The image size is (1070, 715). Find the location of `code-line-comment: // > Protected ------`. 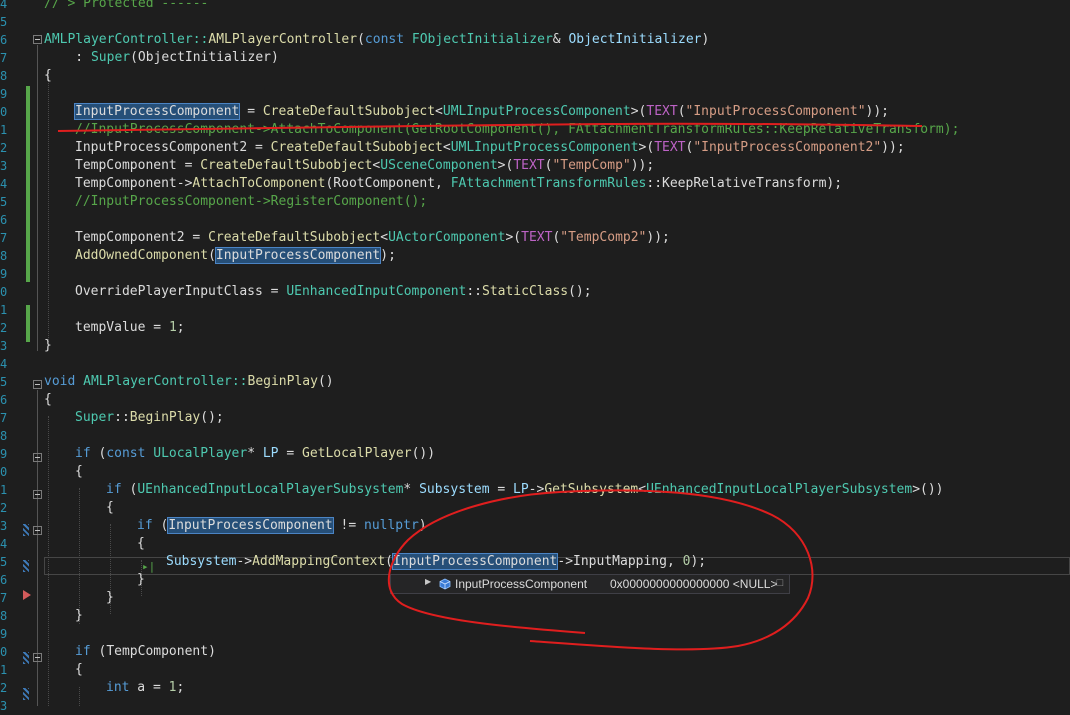

code-line-comment: // > Protected ------ is located at coordinates (126, 5).